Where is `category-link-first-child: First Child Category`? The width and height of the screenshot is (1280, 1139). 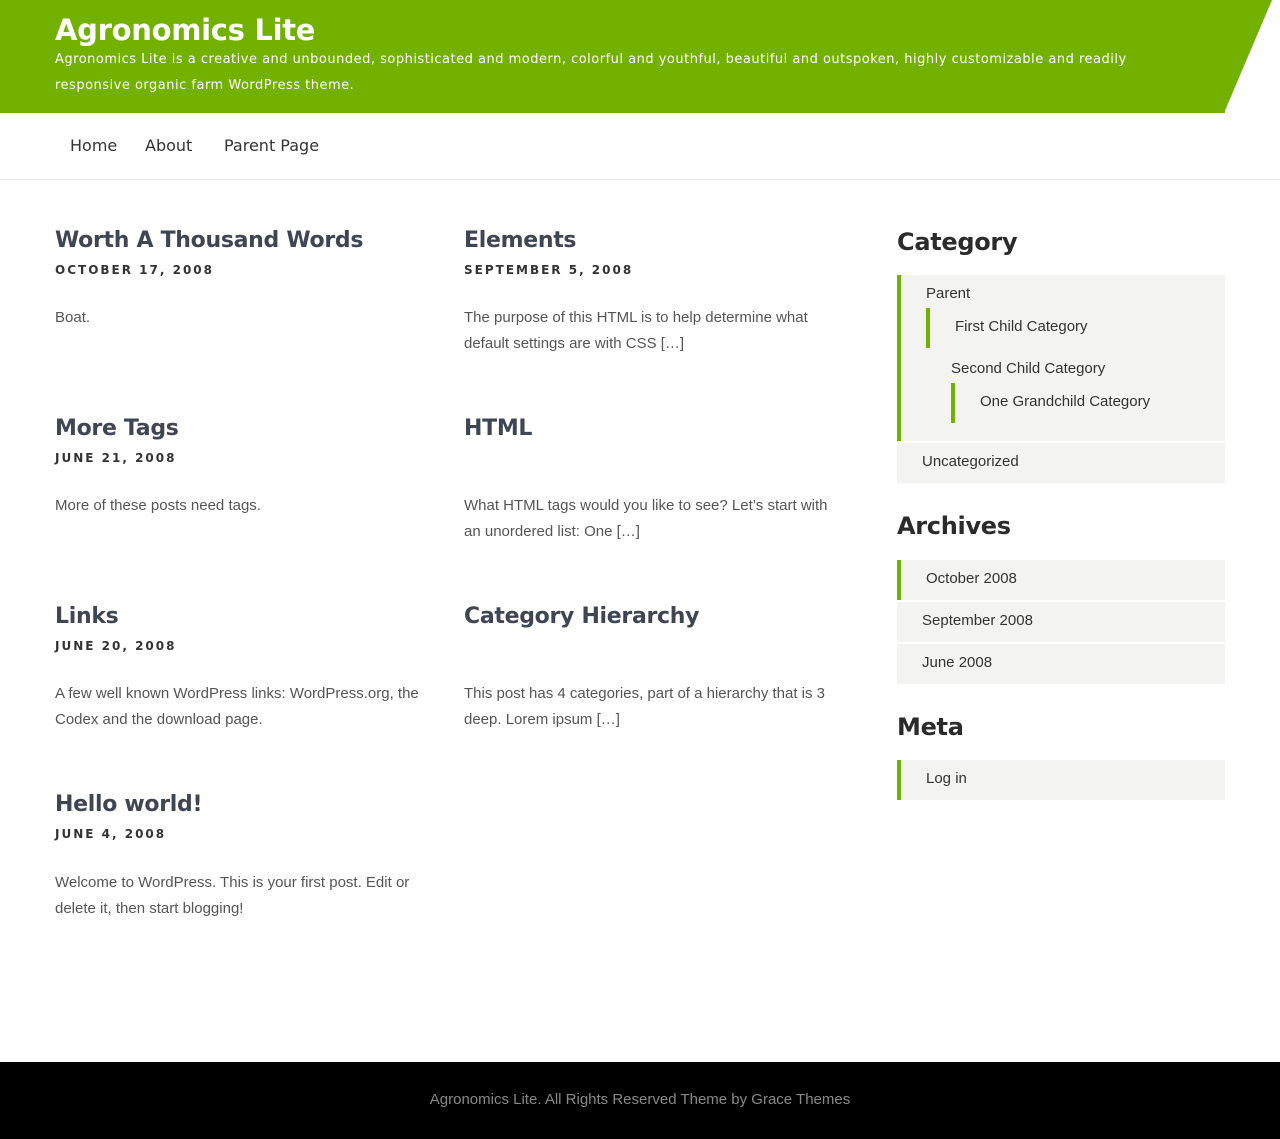
category-link-first-child: First Child Category is located at coordinates (1021, 326).